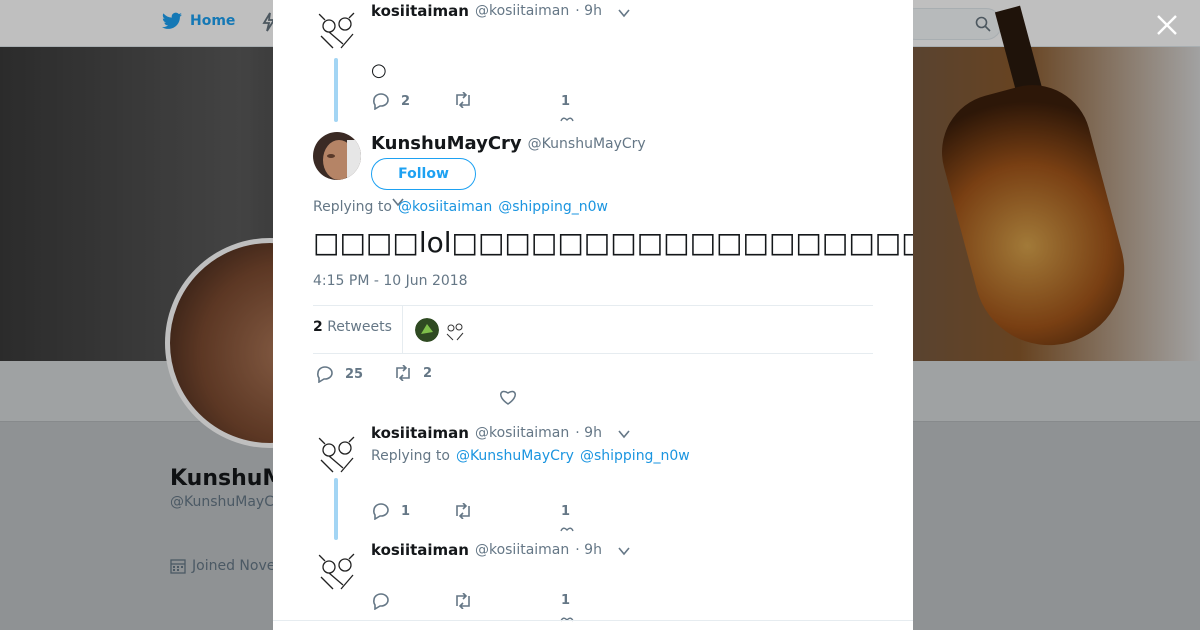 The height and width of the screenshot is (630, 1200). Describe the element at coordinates (359, 327) in the screenshot. I see `retweet-stat-label: Retweets` at that location.